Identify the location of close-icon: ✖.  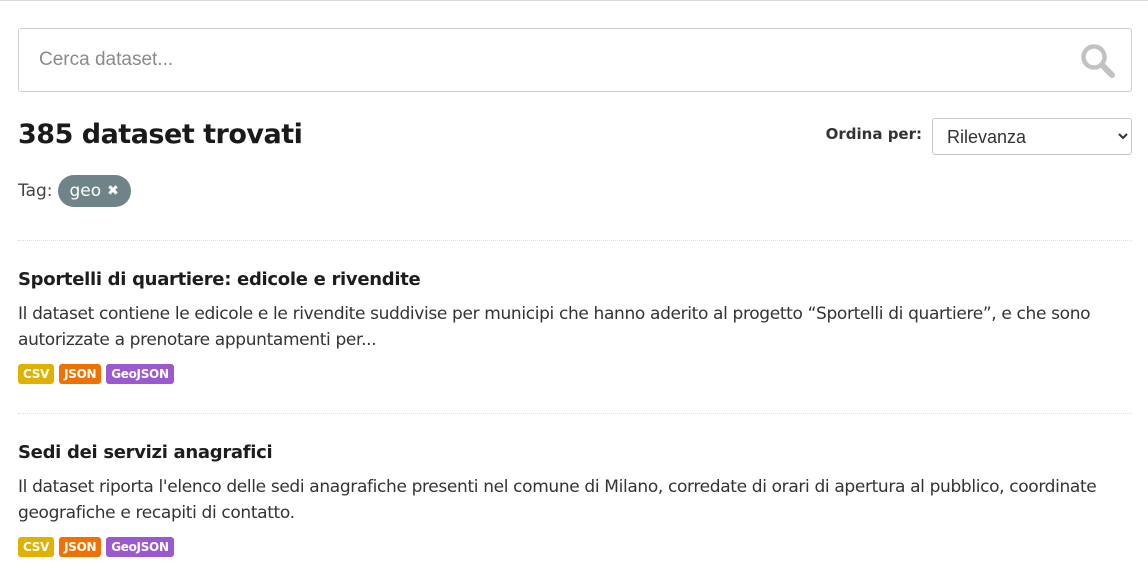
(113, 191).